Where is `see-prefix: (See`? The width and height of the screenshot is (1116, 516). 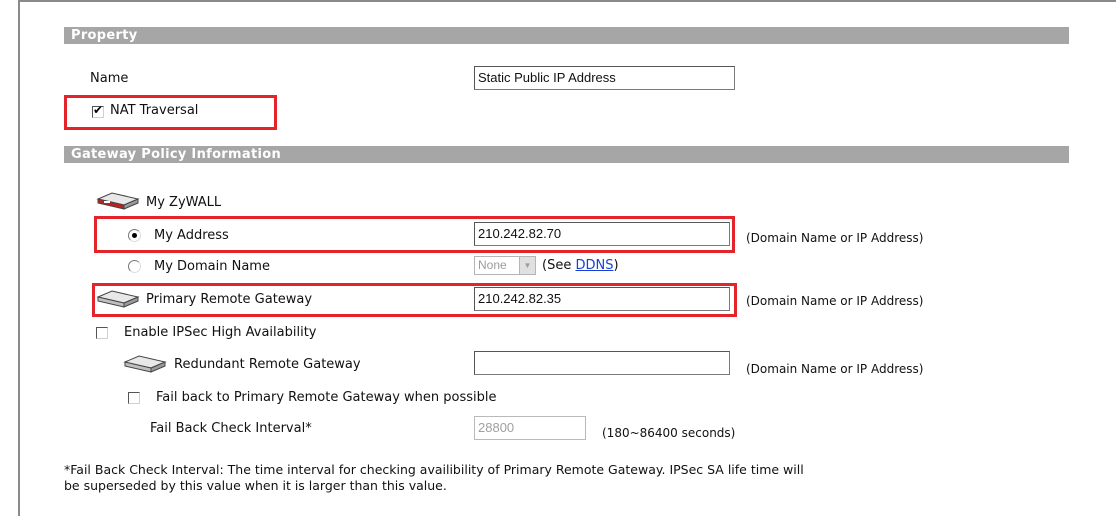
see-prefix: (See is located at coordinates (559, 265).